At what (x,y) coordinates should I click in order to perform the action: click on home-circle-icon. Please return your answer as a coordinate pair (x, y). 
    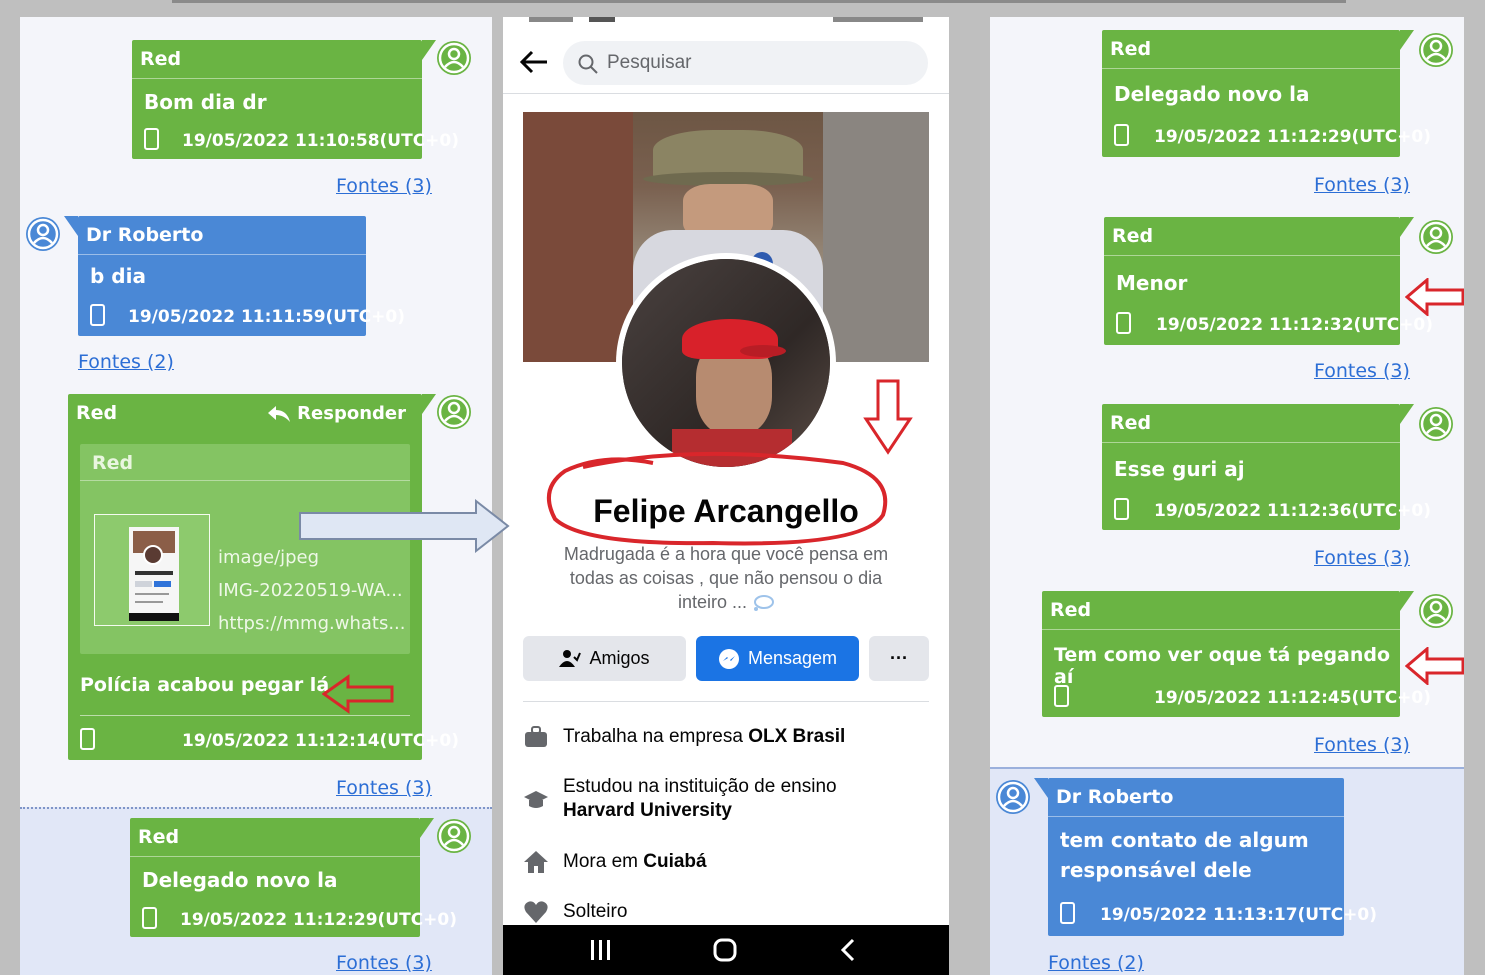
    Looking at the image, I should click on (725, 950).